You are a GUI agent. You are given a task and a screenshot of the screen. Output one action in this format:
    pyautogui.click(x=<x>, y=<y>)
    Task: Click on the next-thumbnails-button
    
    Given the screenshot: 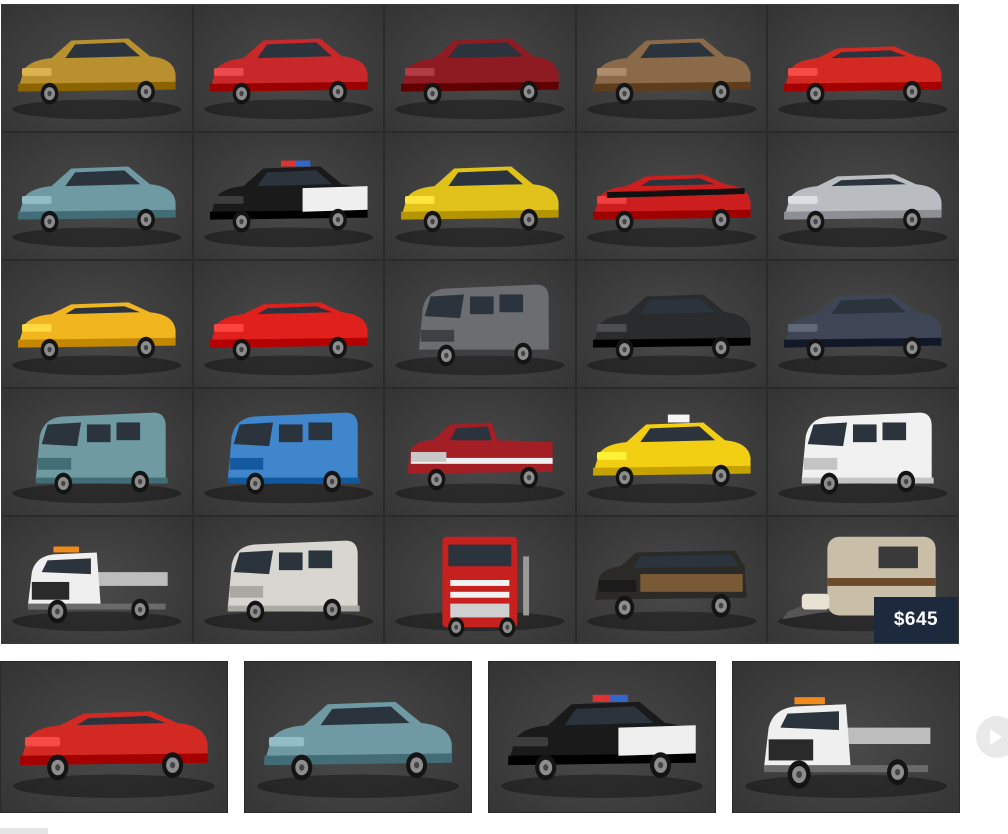 What is the action you would take?
    pyautogui.click(x=992, y=737)
    